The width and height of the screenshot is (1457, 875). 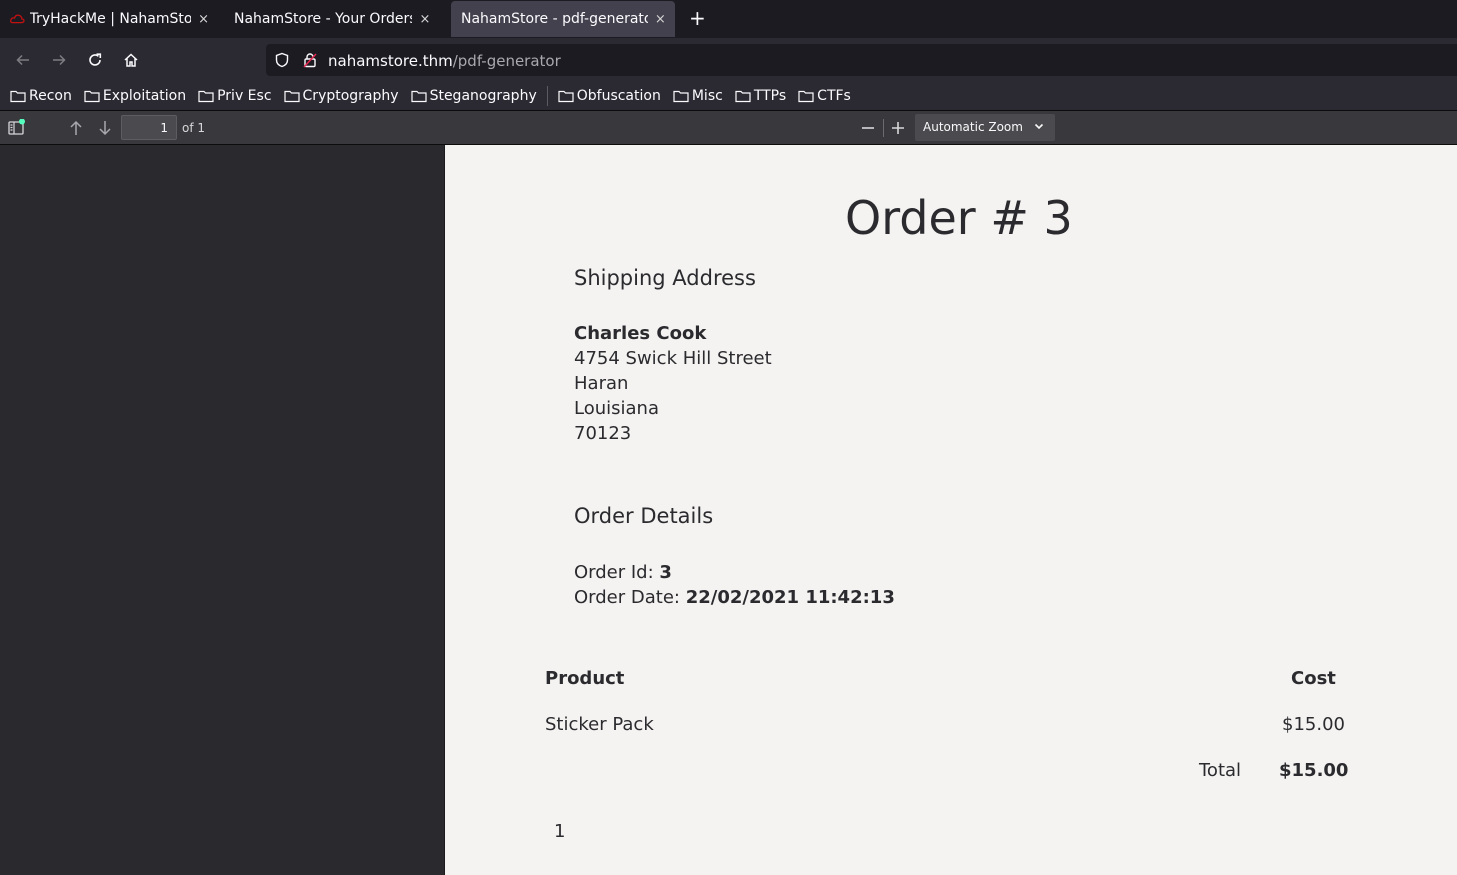 I want to click on order-date-label: Order Date:, so click(x=627, y=597).